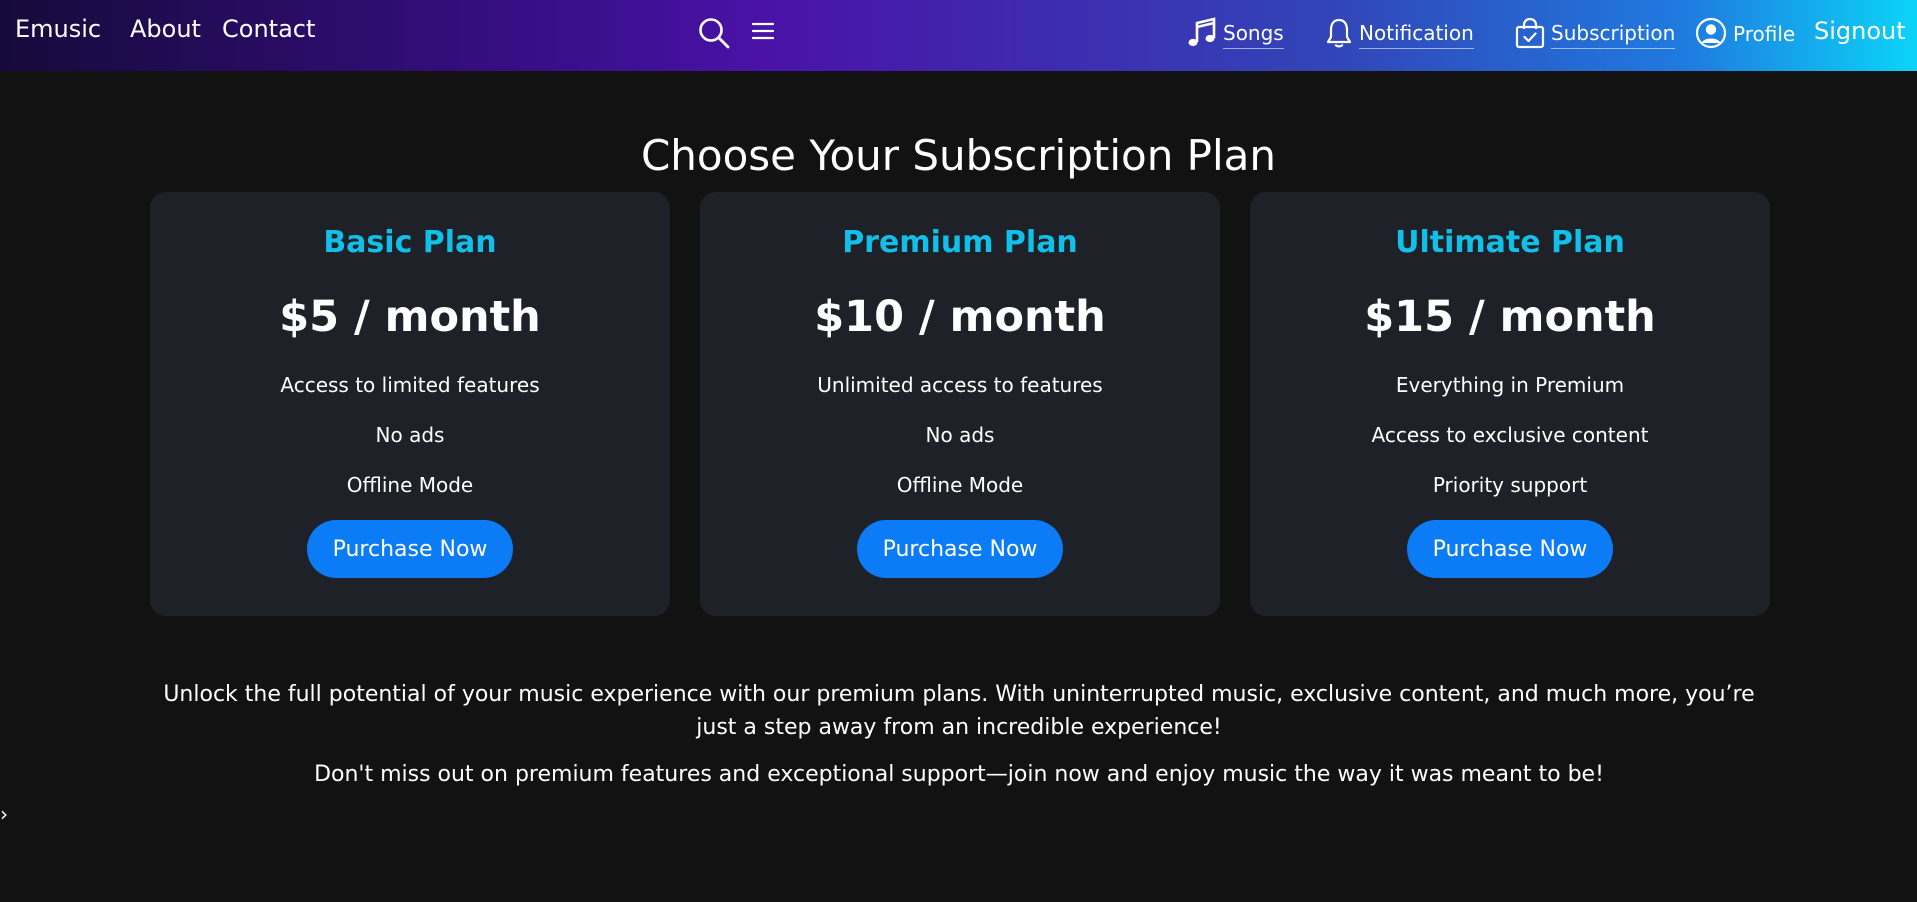 Image resolution: width=1917 pixels, height=902 pixels. What do you see at coordinates (1510, 435) in the screenshot?
I see `plan-feature: Access to exclusive content` at bounding box center [1510, 435].